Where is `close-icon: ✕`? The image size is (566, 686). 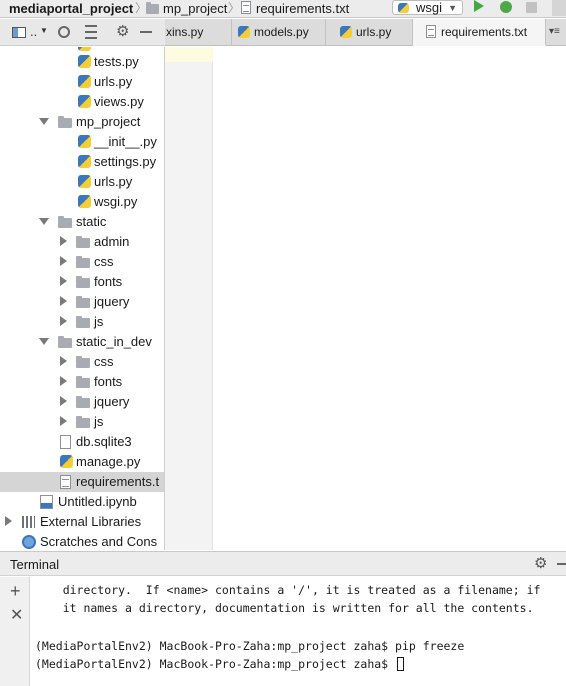 close-icon: ✕ is located at coordinates (16, 616).